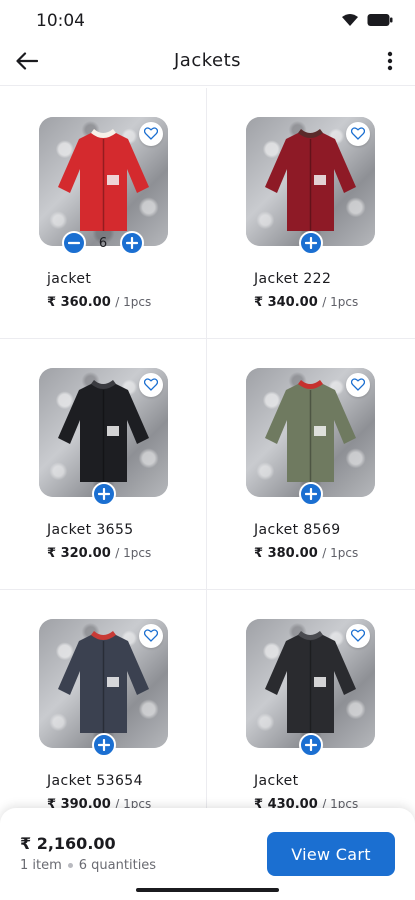 The image size is (415, 900). I want to click on product-price: ₹ 380.00 / 1pcs, so click(306, 553).